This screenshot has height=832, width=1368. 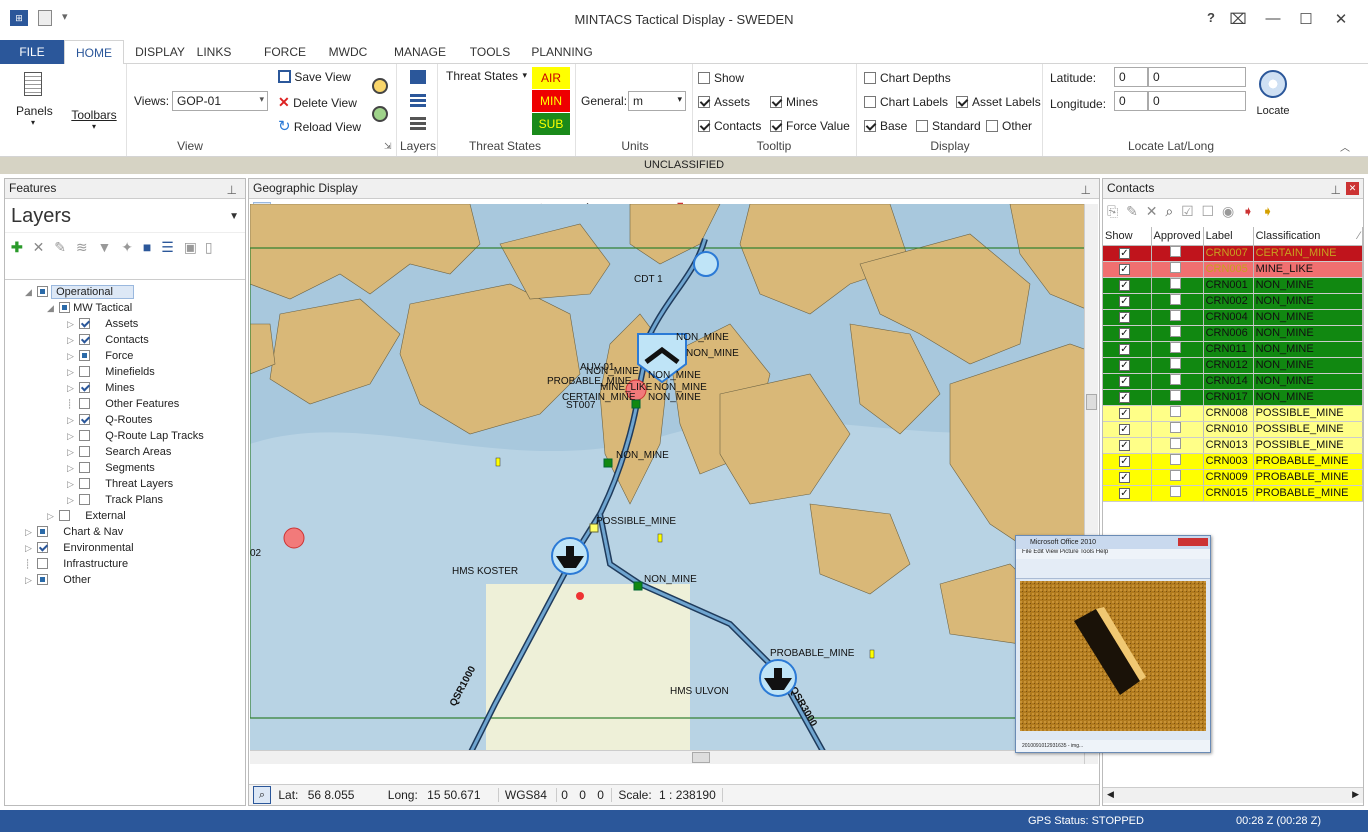 What do you see at coordinates (1113, 554) in the screenshot?
I see `picture-viewer-menu: File Edit View Picture Tools Help` at bounding box center [1113, 554].